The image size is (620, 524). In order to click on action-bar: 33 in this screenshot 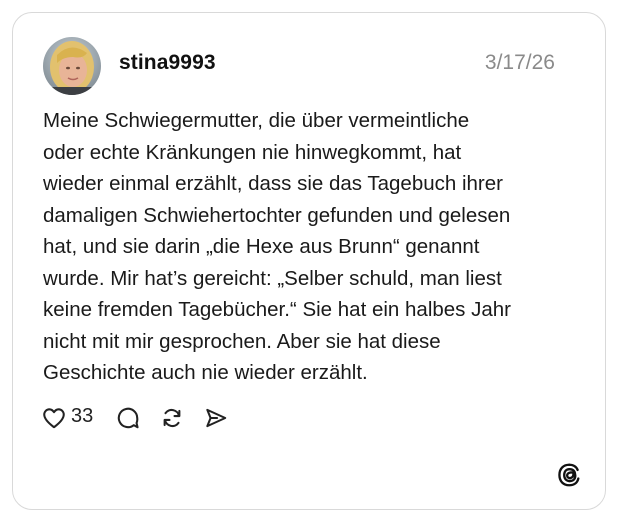, I will do `click(135, 418)`.